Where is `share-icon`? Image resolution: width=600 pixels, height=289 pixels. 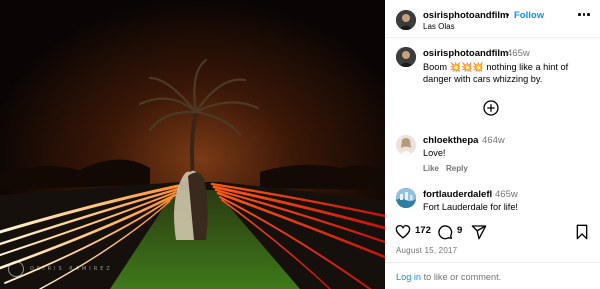 share-icon is located at coordinates (479, 234).